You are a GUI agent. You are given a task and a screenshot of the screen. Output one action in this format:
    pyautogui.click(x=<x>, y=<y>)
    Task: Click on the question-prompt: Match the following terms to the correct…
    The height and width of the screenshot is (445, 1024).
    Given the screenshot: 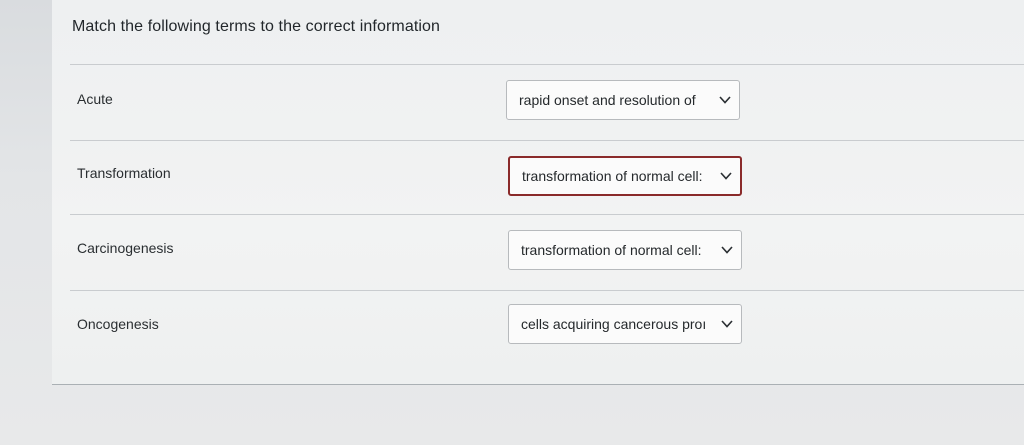 What is the action you would take?
    pyautogui.click(x=256, y=26)
    